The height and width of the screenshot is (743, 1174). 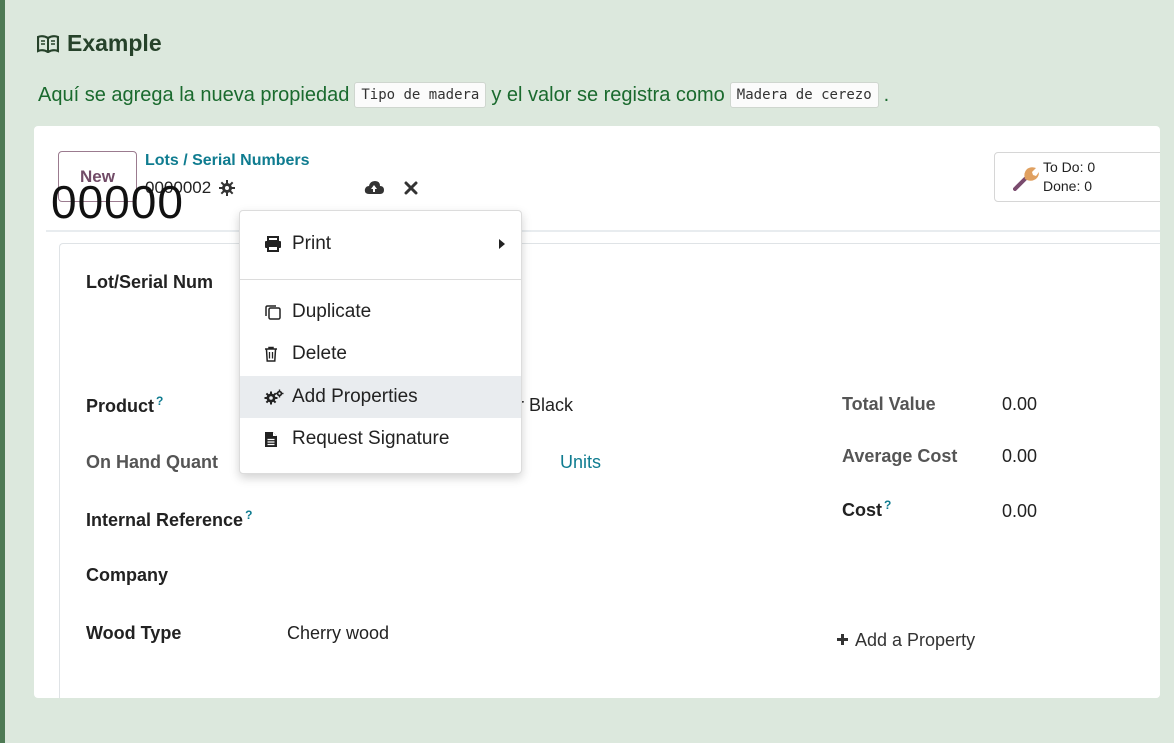 I want to click on file-text-icon, so click(x=274, y=439).